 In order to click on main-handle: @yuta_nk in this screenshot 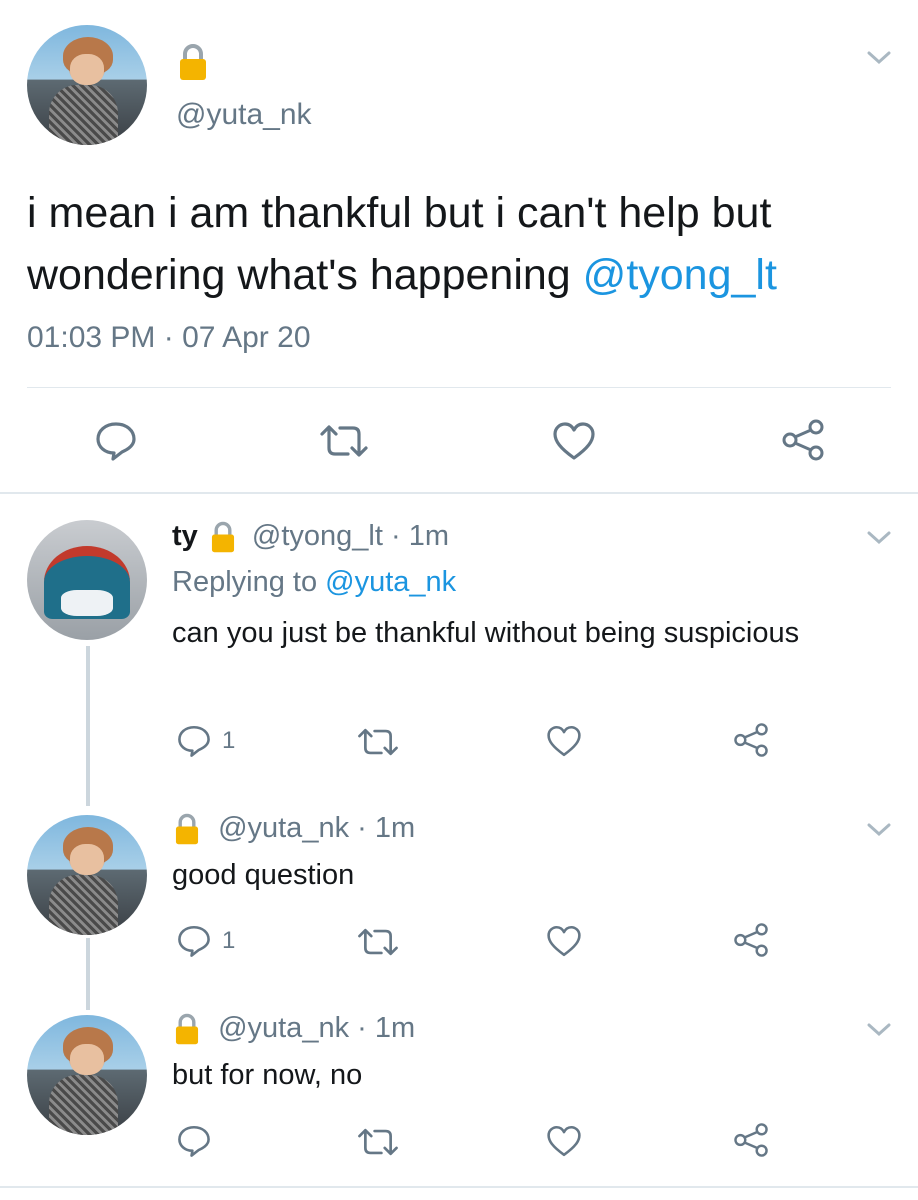, I will do `click(244, 115)`.